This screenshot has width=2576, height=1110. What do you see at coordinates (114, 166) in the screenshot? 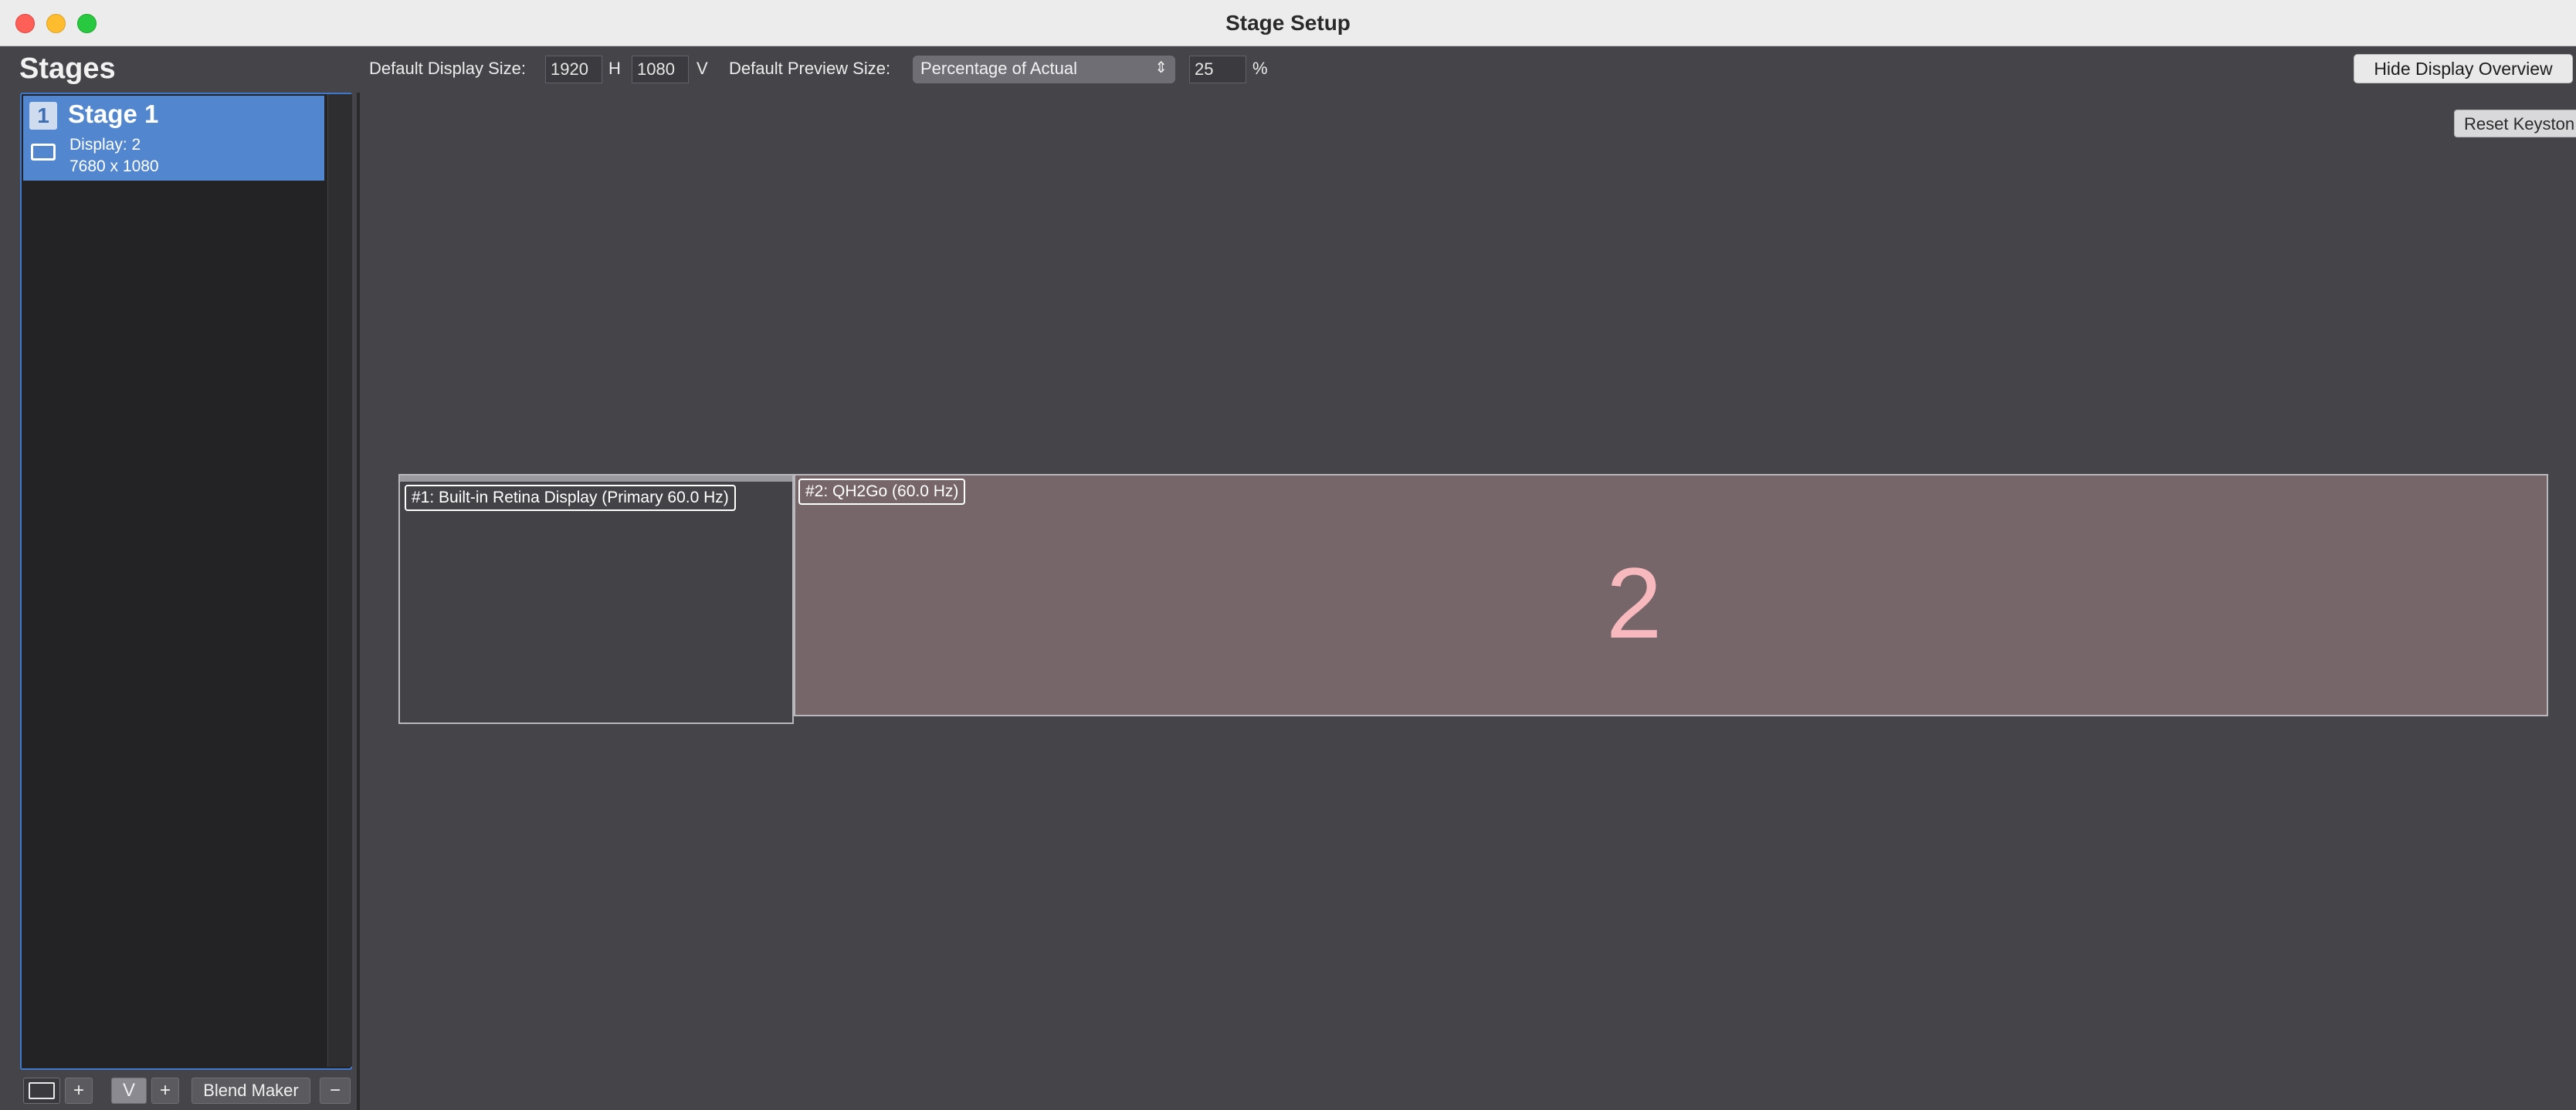
I see `stage-resolution: 7680 x 1080` at bounding box center [114, 166].